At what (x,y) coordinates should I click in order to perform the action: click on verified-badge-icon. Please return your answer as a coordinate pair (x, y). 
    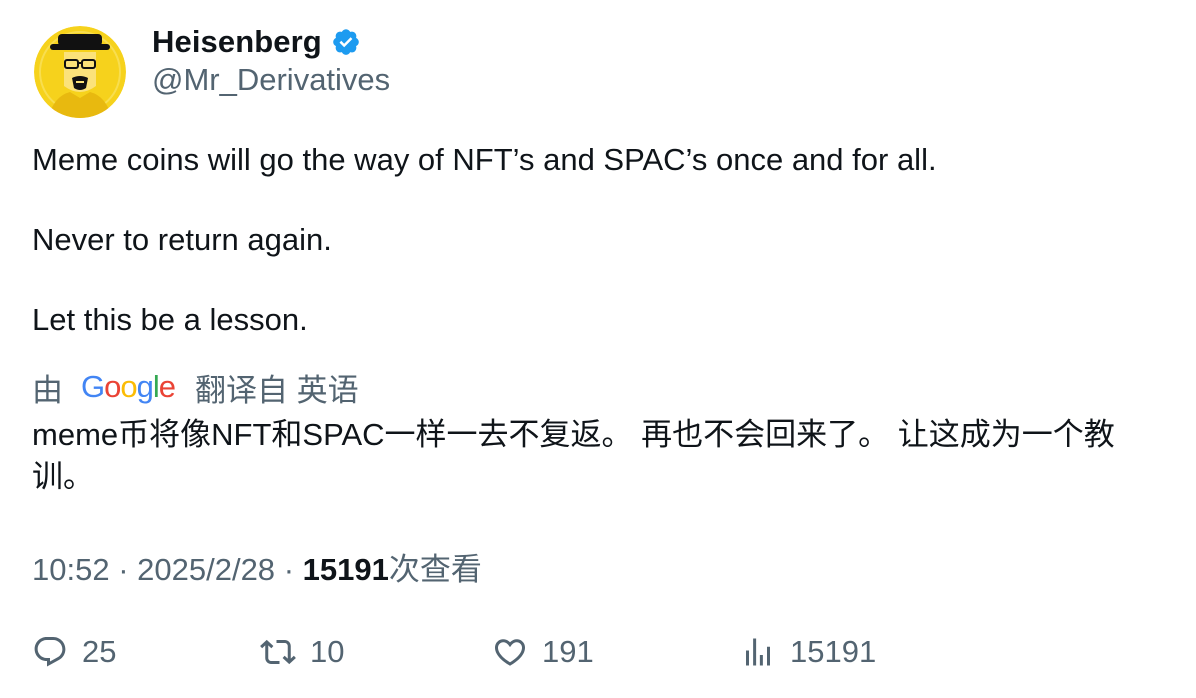
    Looking at the image, I should click on (346, 42).